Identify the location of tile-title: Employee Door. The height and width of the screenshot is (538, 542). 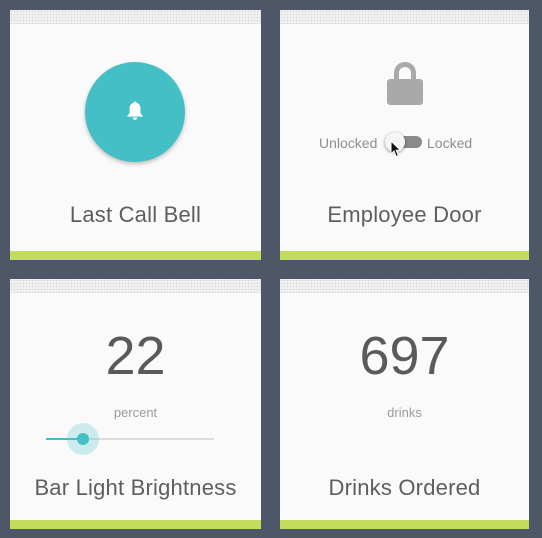
(404, 214).